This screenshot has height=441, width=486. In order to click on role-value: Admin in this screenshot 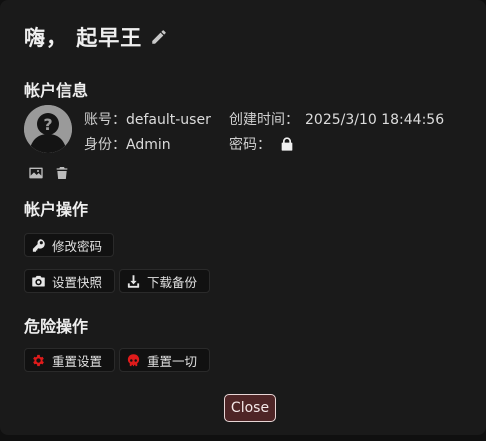, I will do `click(148, 145)`.